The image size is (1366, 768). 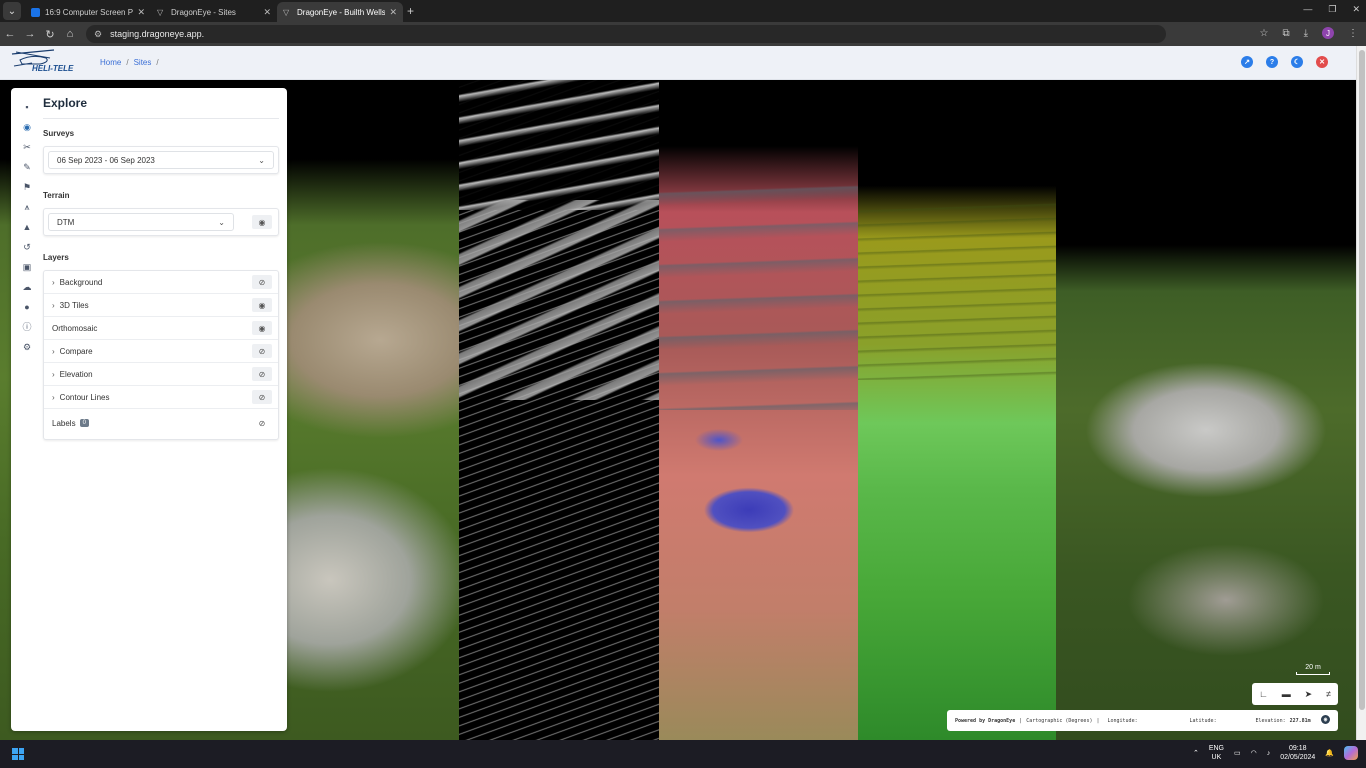 What do you see at coordinates (1313, 673) in the screenshot?
I see `scale-line` at bounding box center [1313, 673].